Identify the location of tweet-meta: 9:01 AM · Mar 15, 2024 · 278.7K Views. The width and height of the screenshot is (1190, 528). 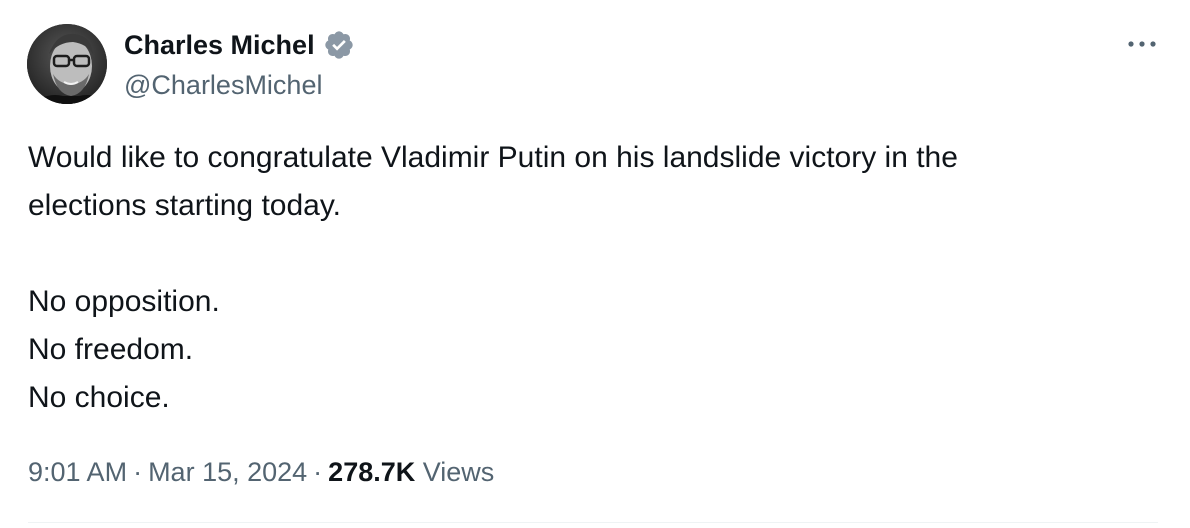
(261, 472).